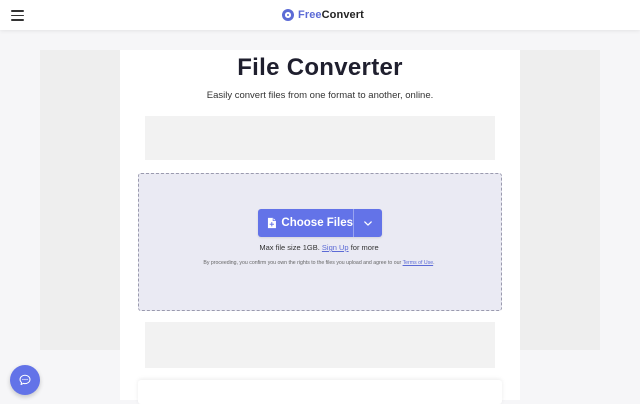 This screenshot has height=404, width=640. I want to click on content-card, so click(320, 392).